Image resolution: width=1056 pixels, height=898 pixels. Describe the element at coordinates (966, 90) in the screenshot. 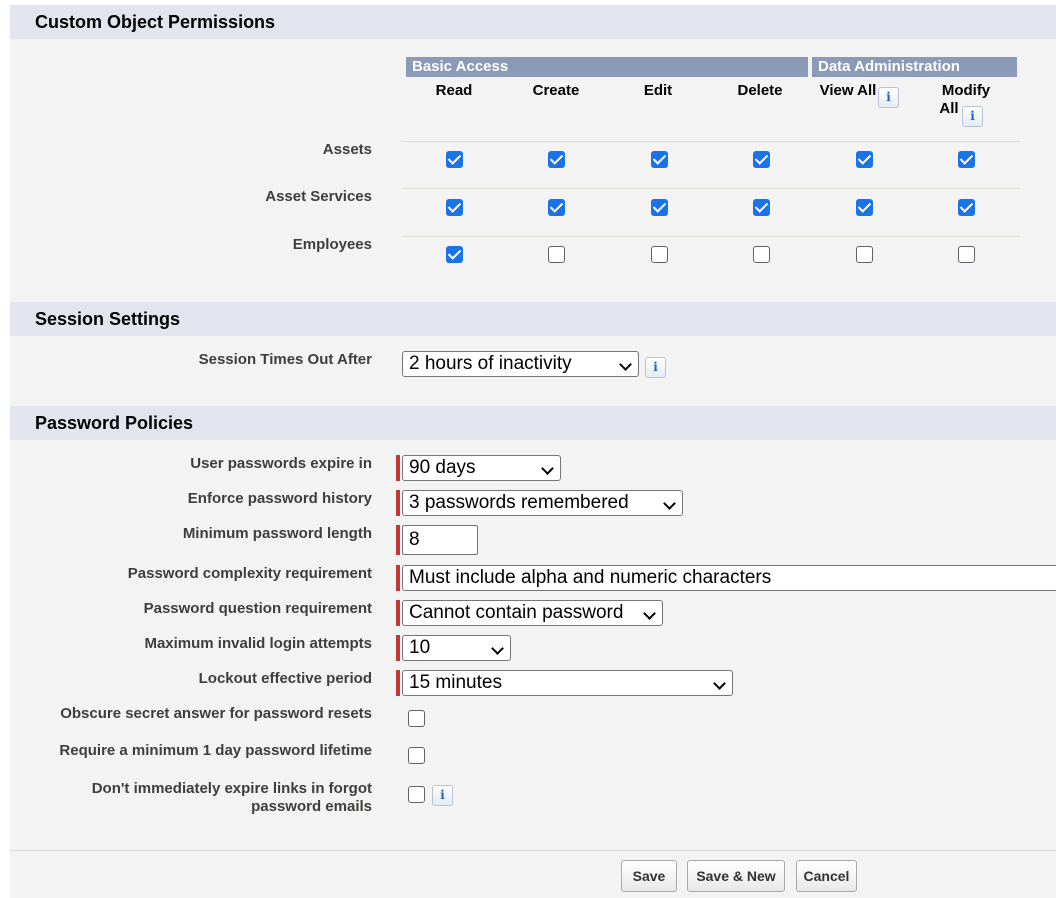

I see `column-header-modify-all-line1: Modify` at that location.